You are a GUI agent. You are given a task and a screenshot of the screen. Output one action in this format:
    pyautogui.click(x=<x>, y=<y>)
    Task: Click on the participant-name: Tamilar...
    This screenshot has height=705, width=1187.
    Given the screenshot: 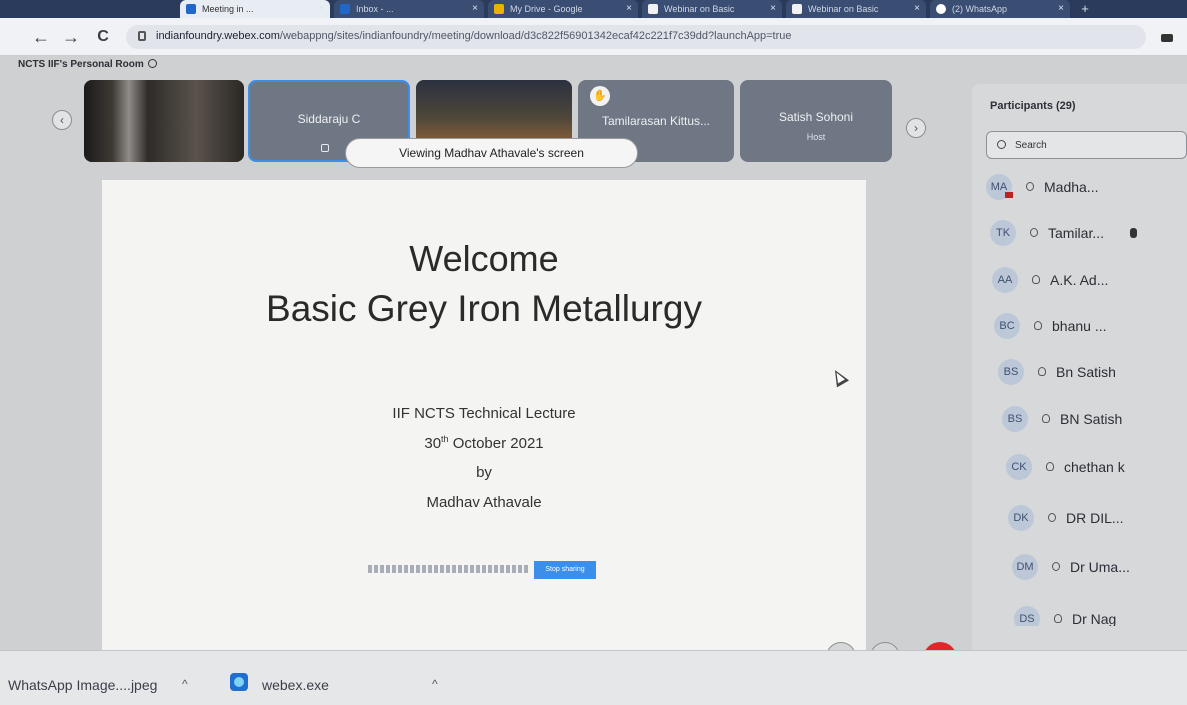 What is the action you would take?
    pyautogui.click(x=1076, y=233)
    